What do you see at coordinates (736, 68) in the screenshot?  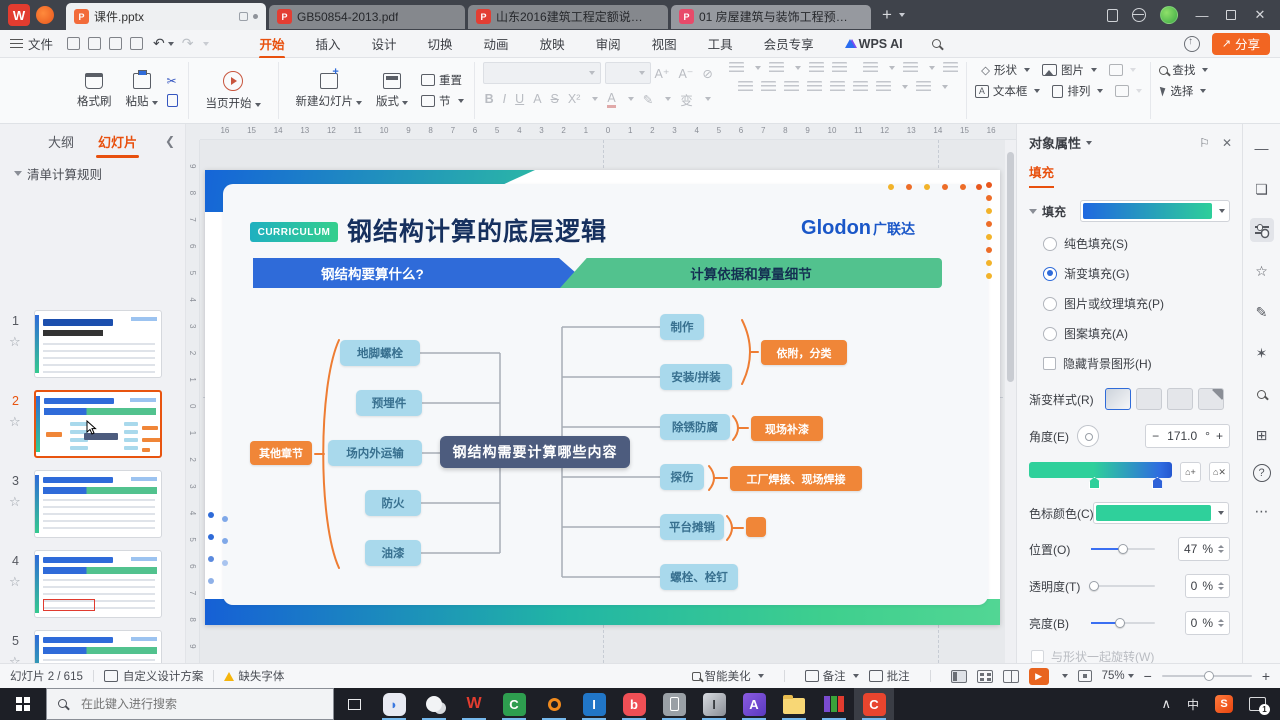 I see `bullet-list-icon` at bounding box center [736, 68].